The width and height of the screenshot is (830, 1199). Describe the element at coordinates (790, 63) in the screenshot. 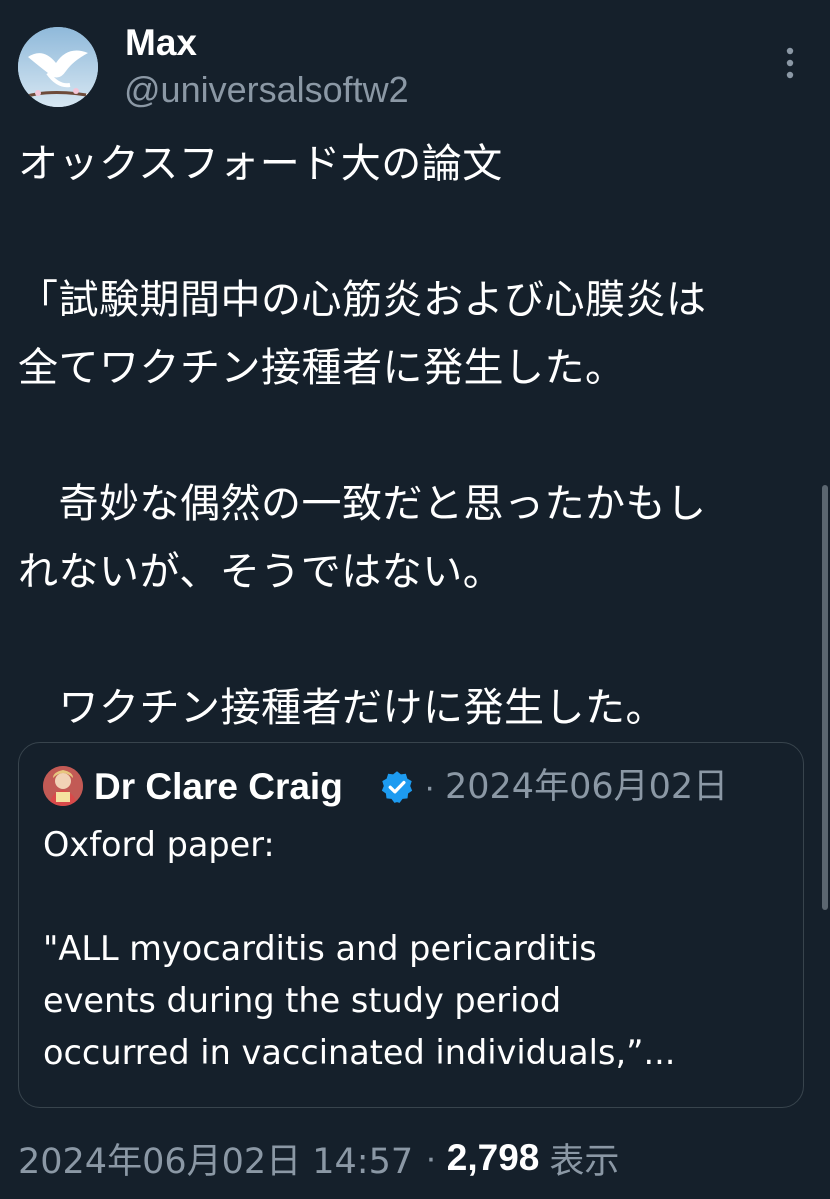

I see `more-vertical-icon` at that location.